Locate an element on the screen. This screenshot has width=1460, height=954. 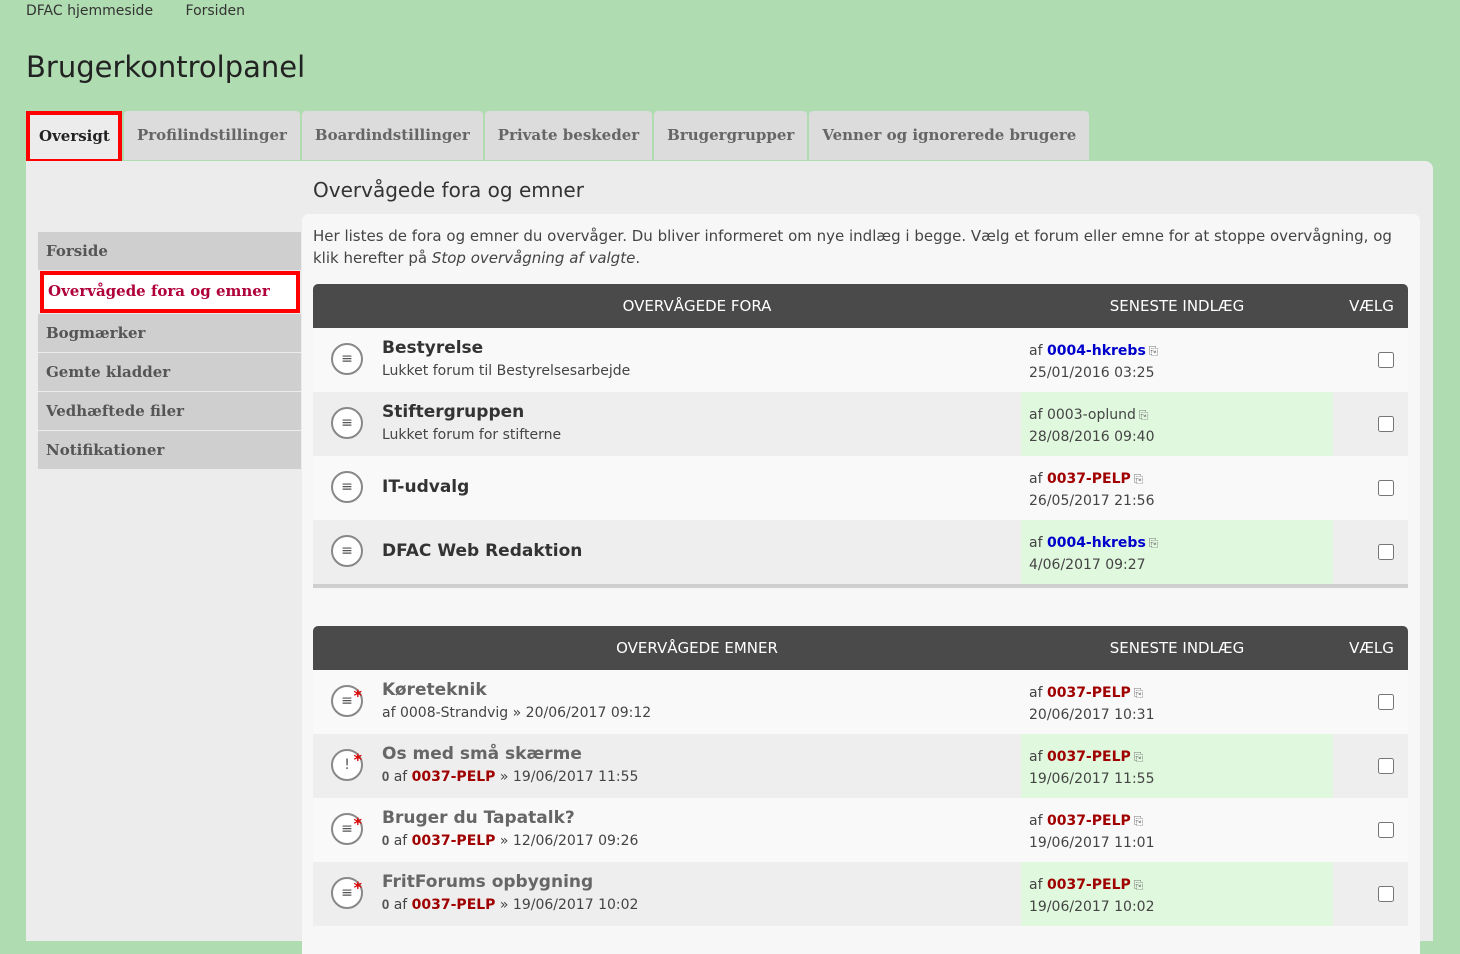
author-link: 0008-Strandvig is located at coordinates (454, 713).